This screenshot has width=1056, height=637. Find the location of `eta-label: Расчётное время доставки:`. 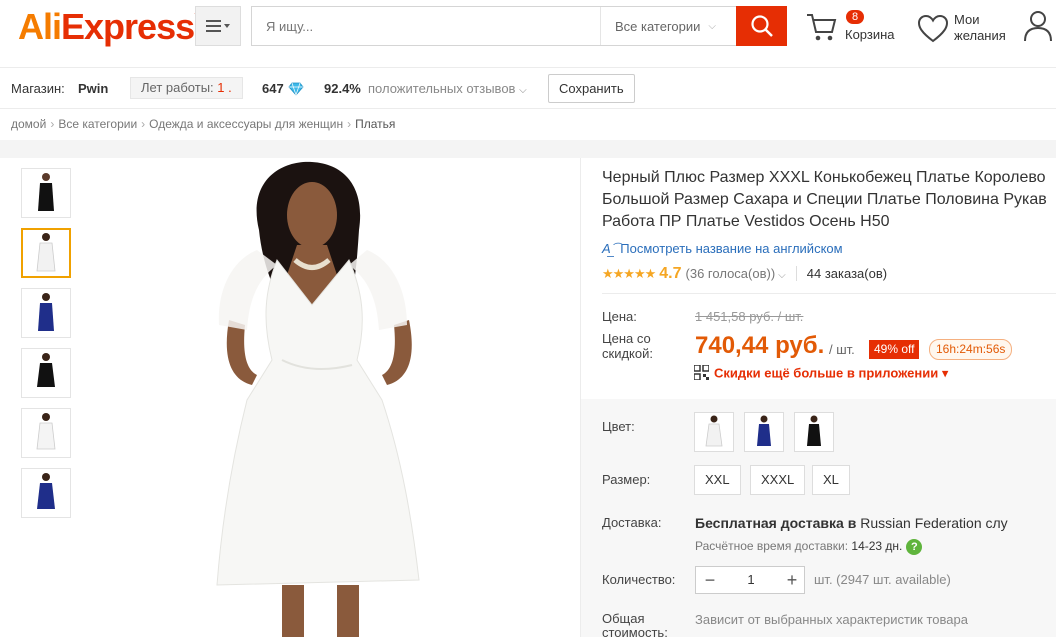

eta-label: Расчётное время доставки: is located at coordinates (772, 546).